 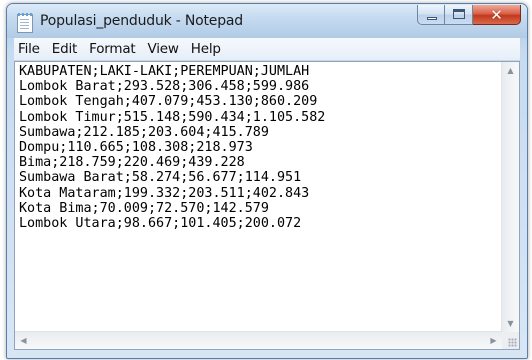 What do you see at coordinates (493, 340) in the screenshot?
I see `scroll-right-icon: ▶` at bounding box center [493, 340].